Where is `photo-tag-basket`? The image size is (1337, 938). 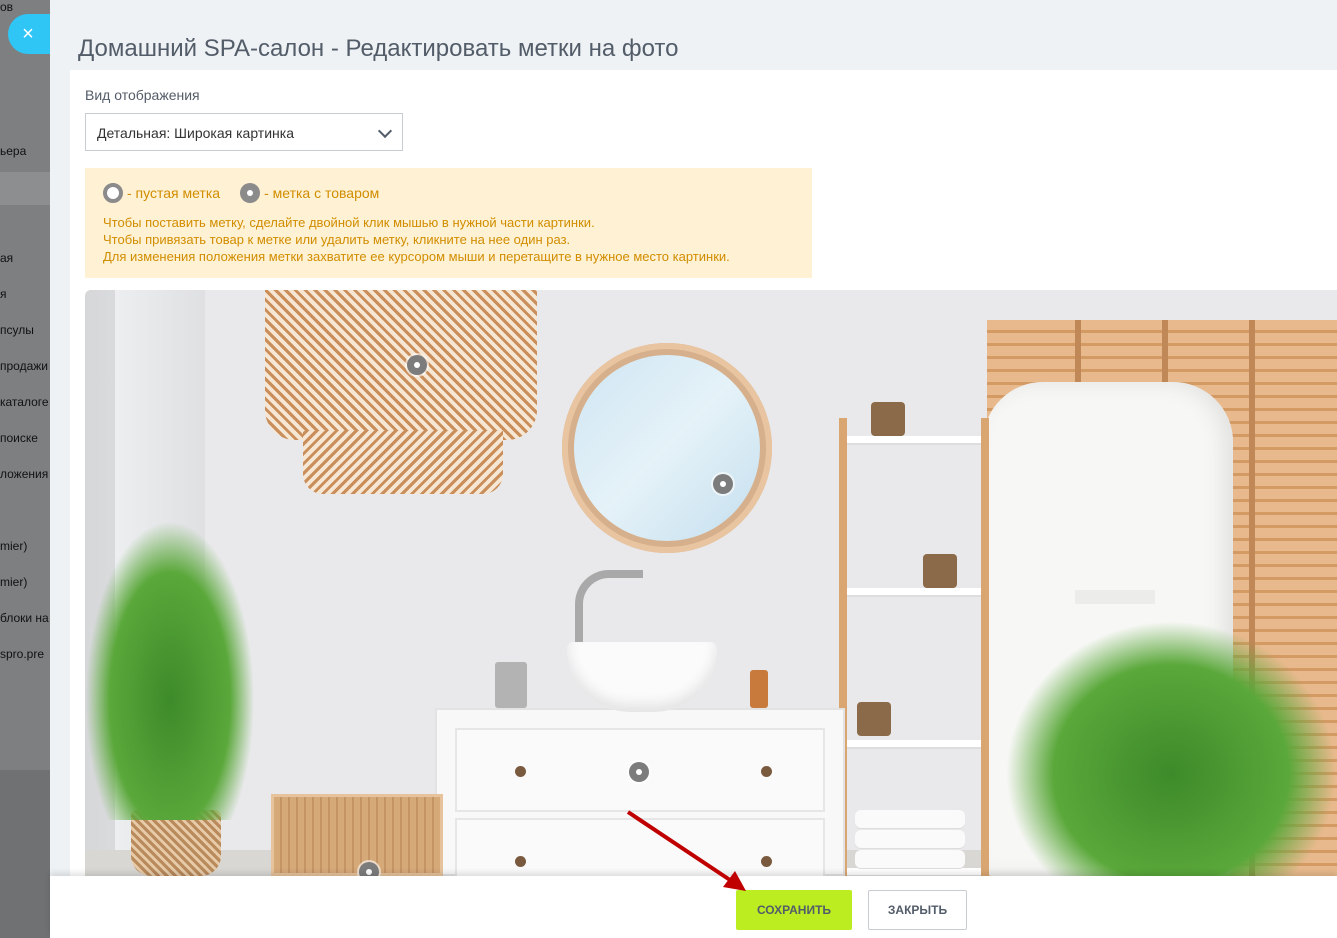
photo-tag-basket is located at coordinates (369, 869).